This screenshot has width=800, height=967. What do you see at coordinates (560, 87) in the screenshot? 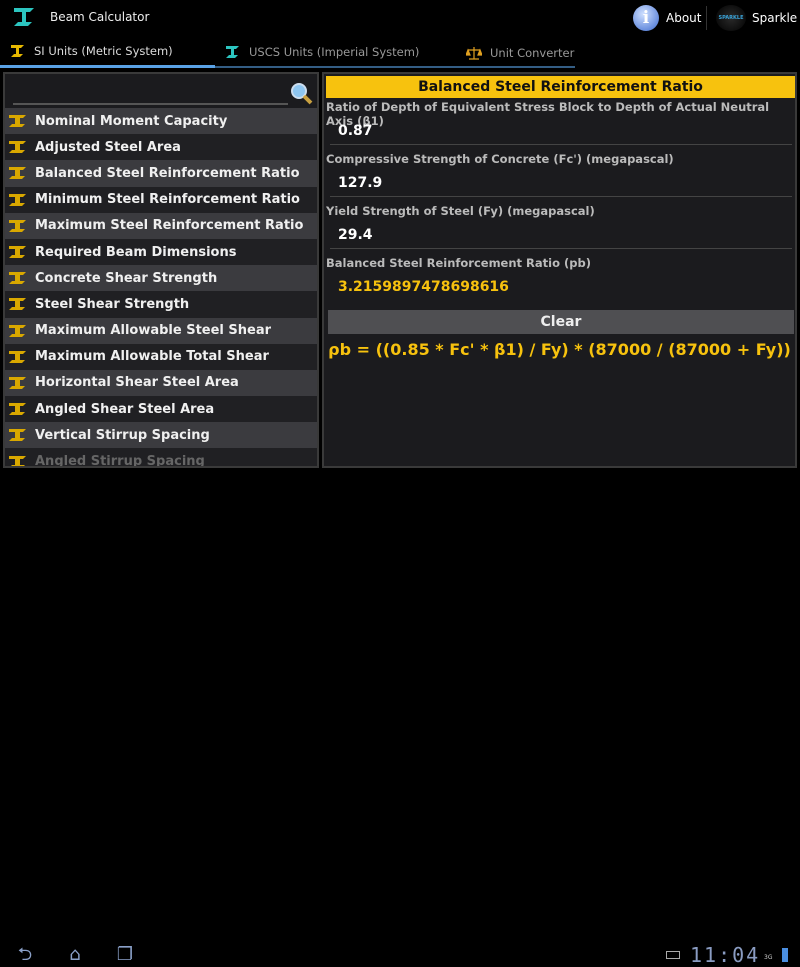
I see `form-title: Balanced Steel Reinforcement Ratio` at bounding box center [560, 87].